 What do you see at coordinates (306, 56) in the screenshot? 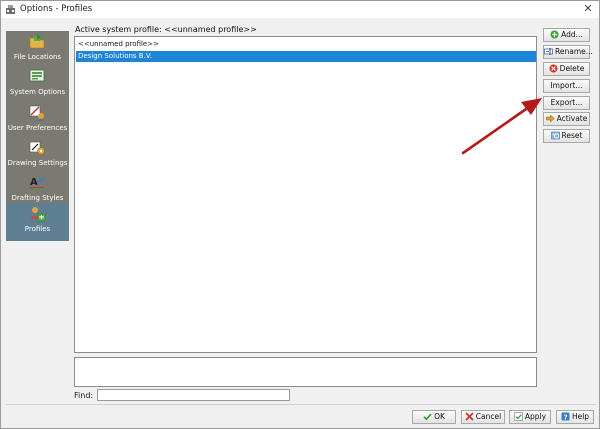
I see `list-item-selected: Design Solutions B.V.` at bounding box center [306, 56].